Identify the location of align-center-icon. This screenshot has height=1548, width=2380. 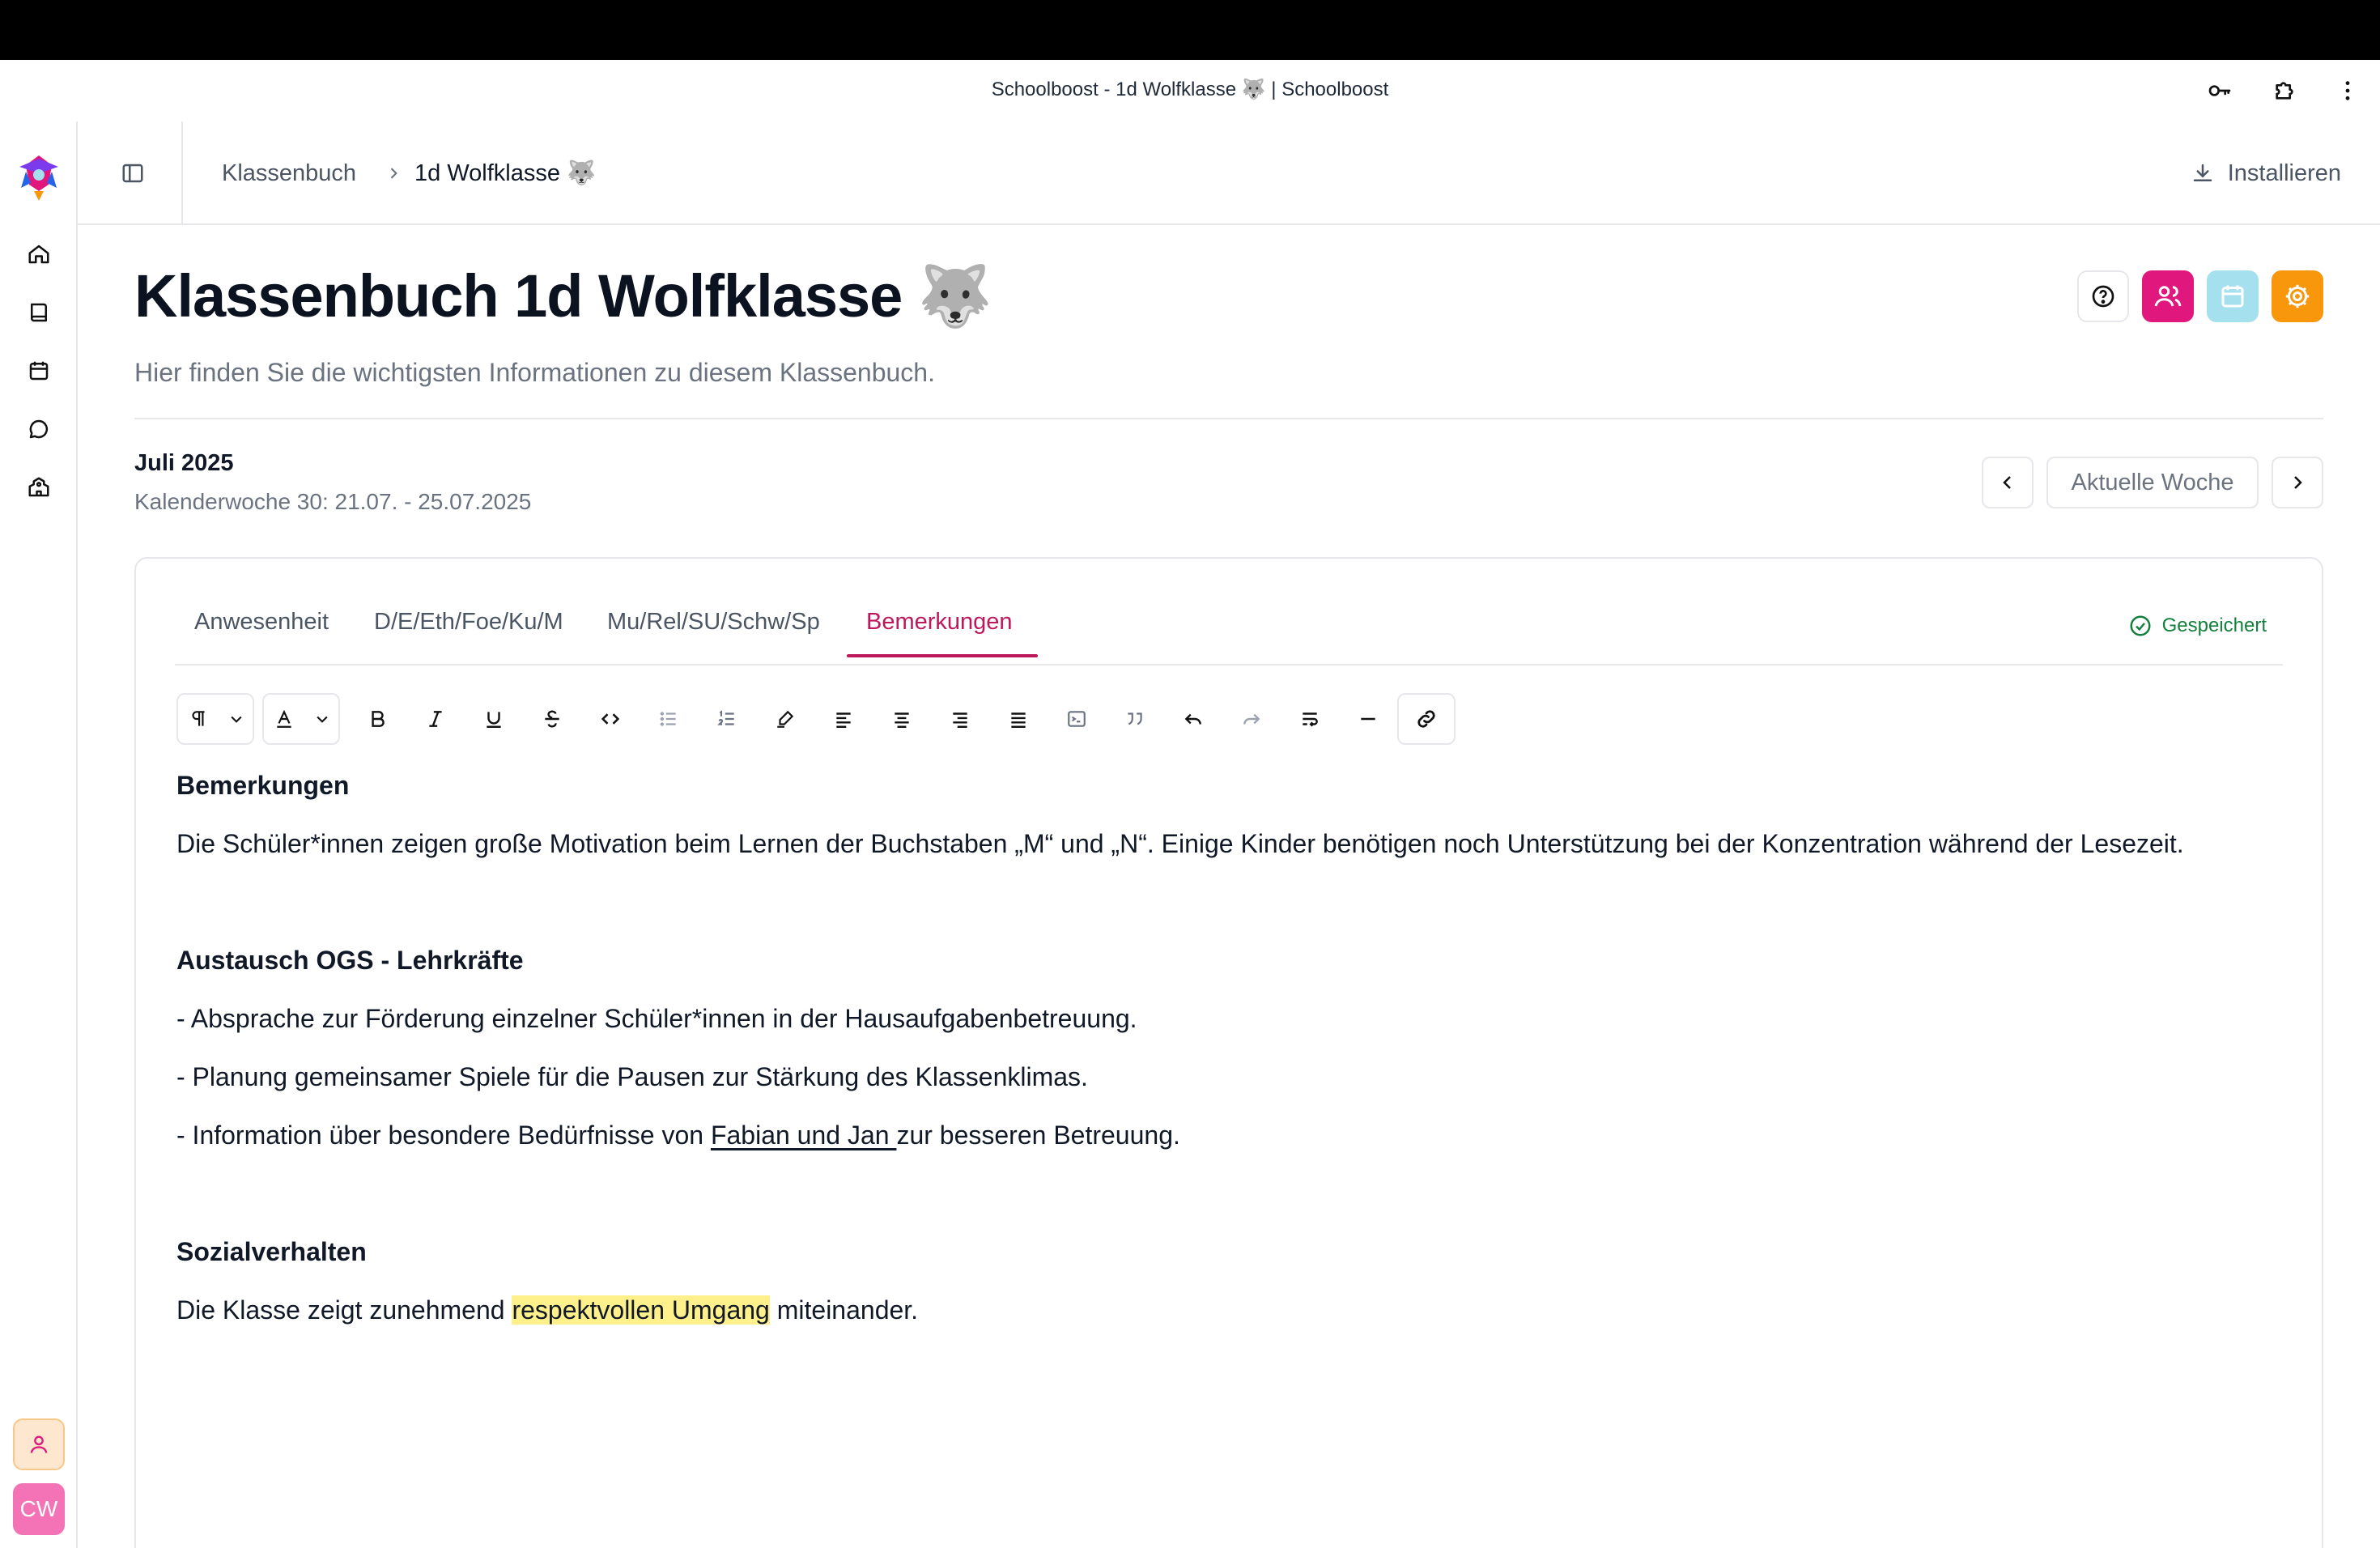
(902, 718).